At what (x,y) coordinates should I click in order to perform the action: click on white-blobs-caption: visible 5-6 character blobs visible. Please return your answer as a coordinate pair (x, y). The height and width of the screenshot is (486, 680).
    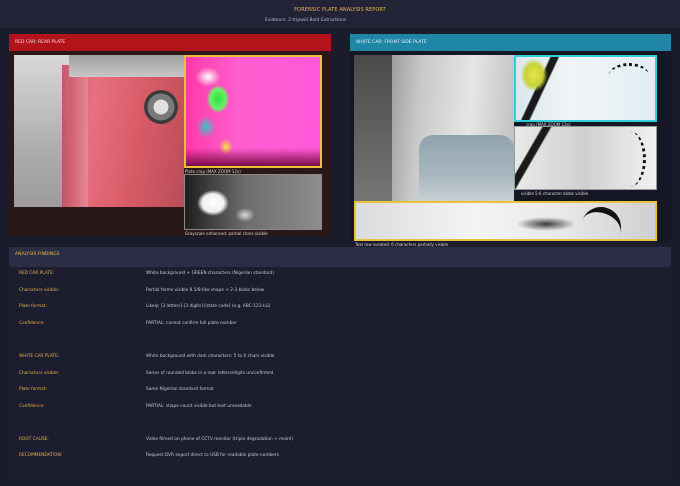
    Looking at the image, I should click on (555, 193).